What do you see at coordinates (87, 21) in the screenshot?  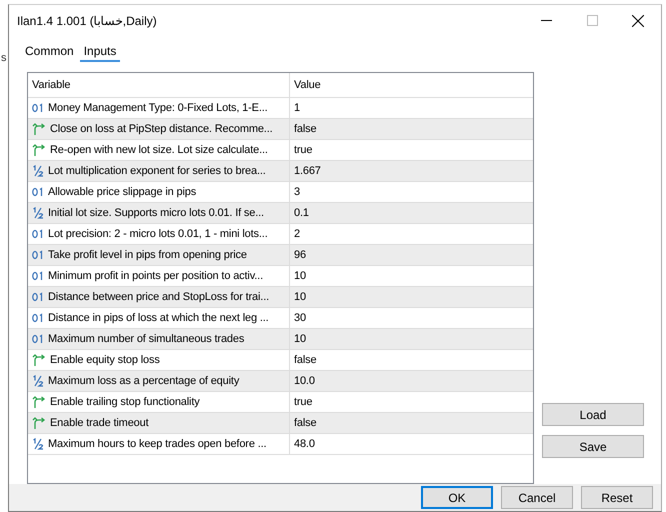 I see `window-title: Ilan1.4 1.001 (خسابا,Daily)` at bounding box center [87, 21].